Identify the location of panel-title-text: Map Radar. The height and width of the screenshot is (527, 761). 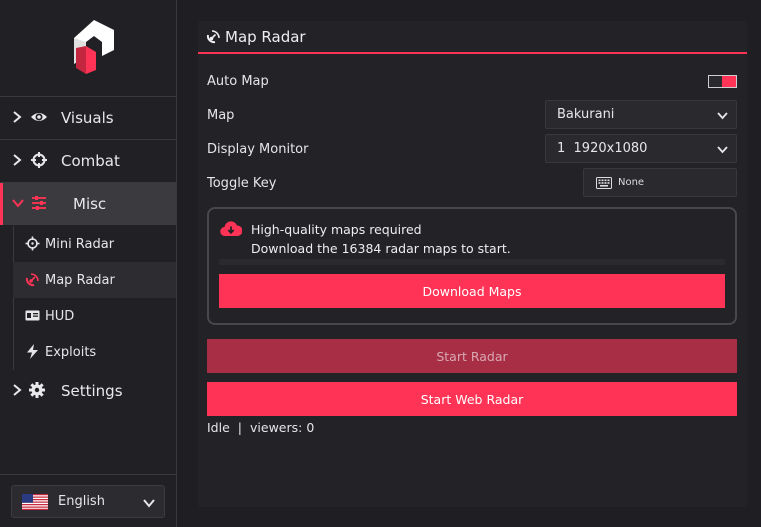
(265, 37).